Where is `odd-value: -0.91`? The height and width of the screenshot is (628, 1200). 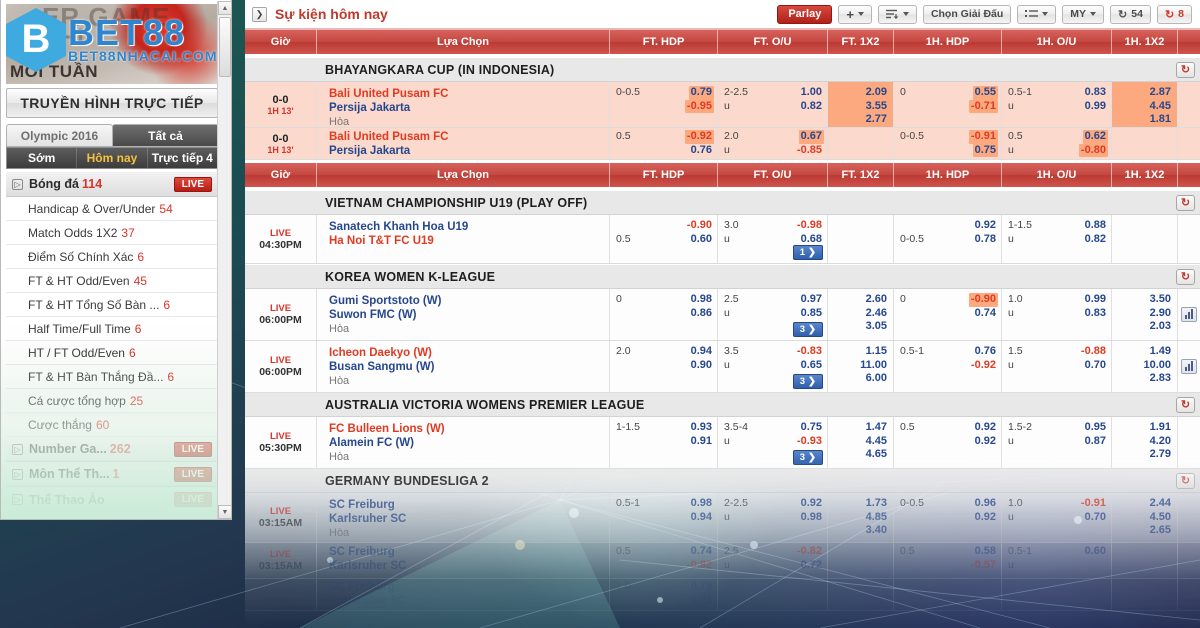
odd-value: -0.91 is located at coordinates (1093, 504).